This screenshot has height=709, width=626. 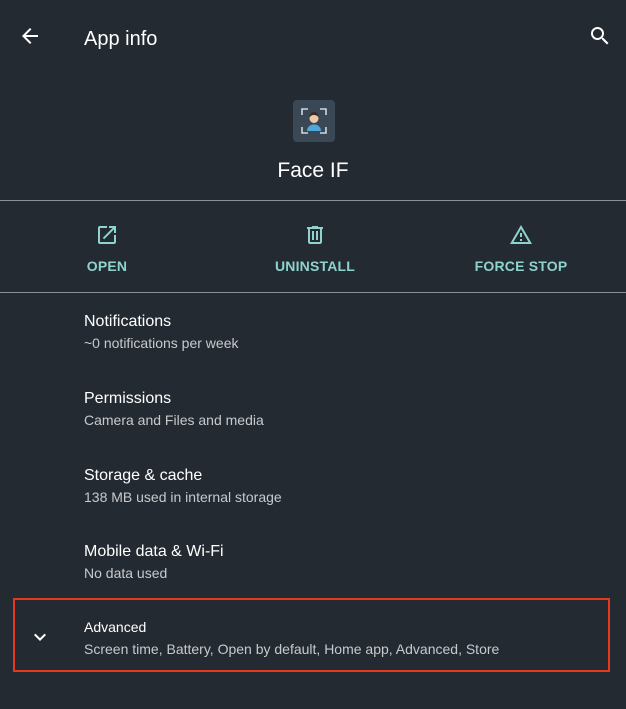 I want to click on open-label: OPEN, so click(x=107, y=266).